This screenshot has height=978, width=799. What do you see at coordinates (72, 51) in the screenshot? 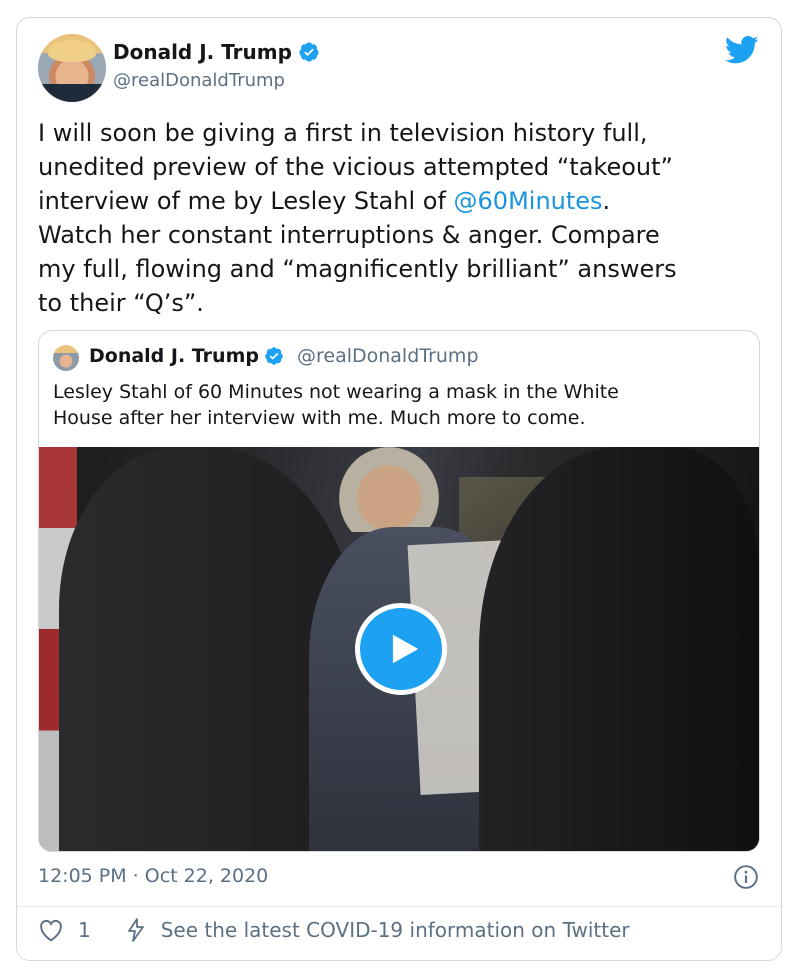
I see `avatar-hair` at bounding box center [72, 51].